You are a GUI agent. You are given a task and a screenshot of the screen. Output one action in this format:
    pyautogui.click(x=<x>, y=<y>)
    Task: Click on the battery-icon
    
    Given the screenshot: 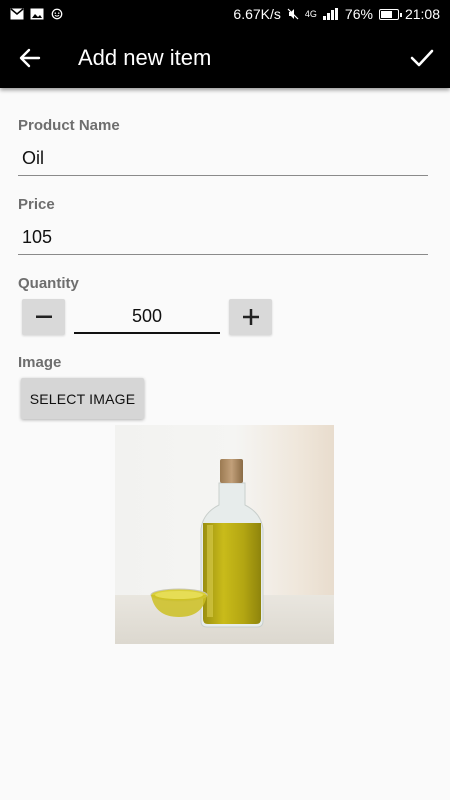 What is the action you would take?
    pyautogui.click(x=390, y=14)
    